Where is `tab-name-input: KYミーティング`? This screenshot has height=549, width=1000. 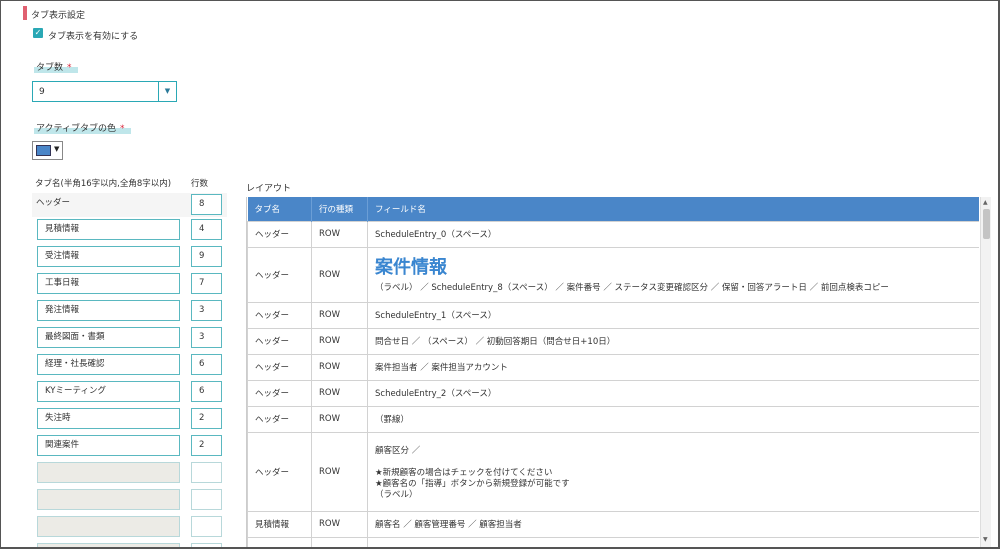 tab-name-input: KYミーティング is located at coordinates (108, 391).